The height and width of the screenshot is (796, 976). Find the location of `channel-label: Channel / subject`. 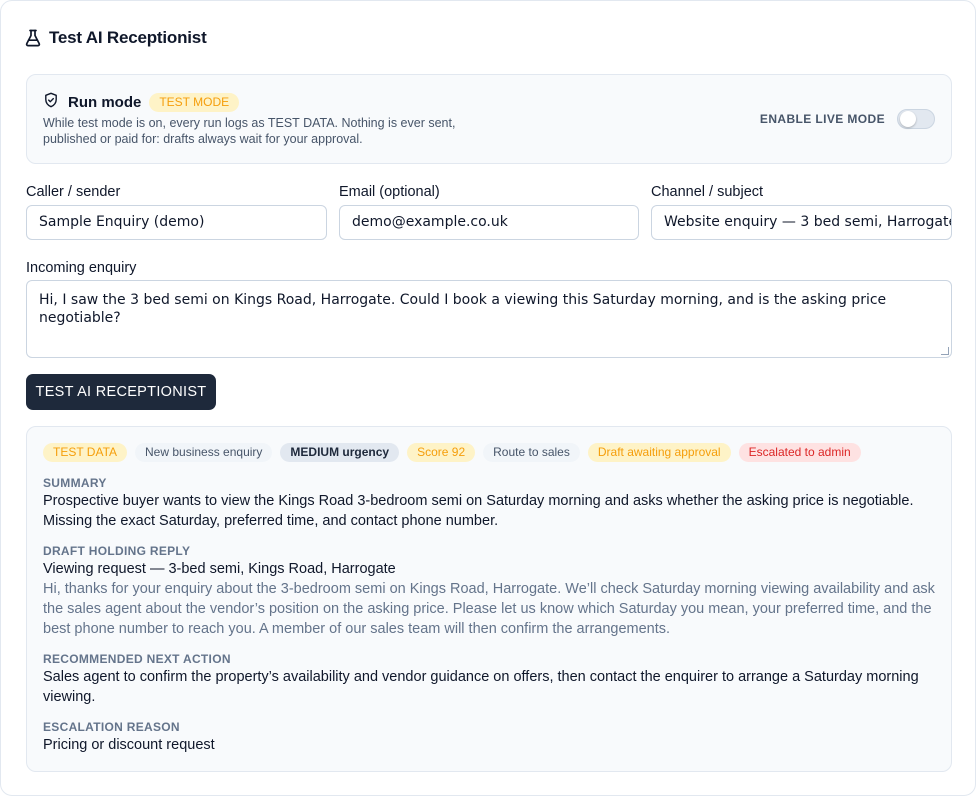

channel-label: Channel / subject is located at coordinates (707, 192).